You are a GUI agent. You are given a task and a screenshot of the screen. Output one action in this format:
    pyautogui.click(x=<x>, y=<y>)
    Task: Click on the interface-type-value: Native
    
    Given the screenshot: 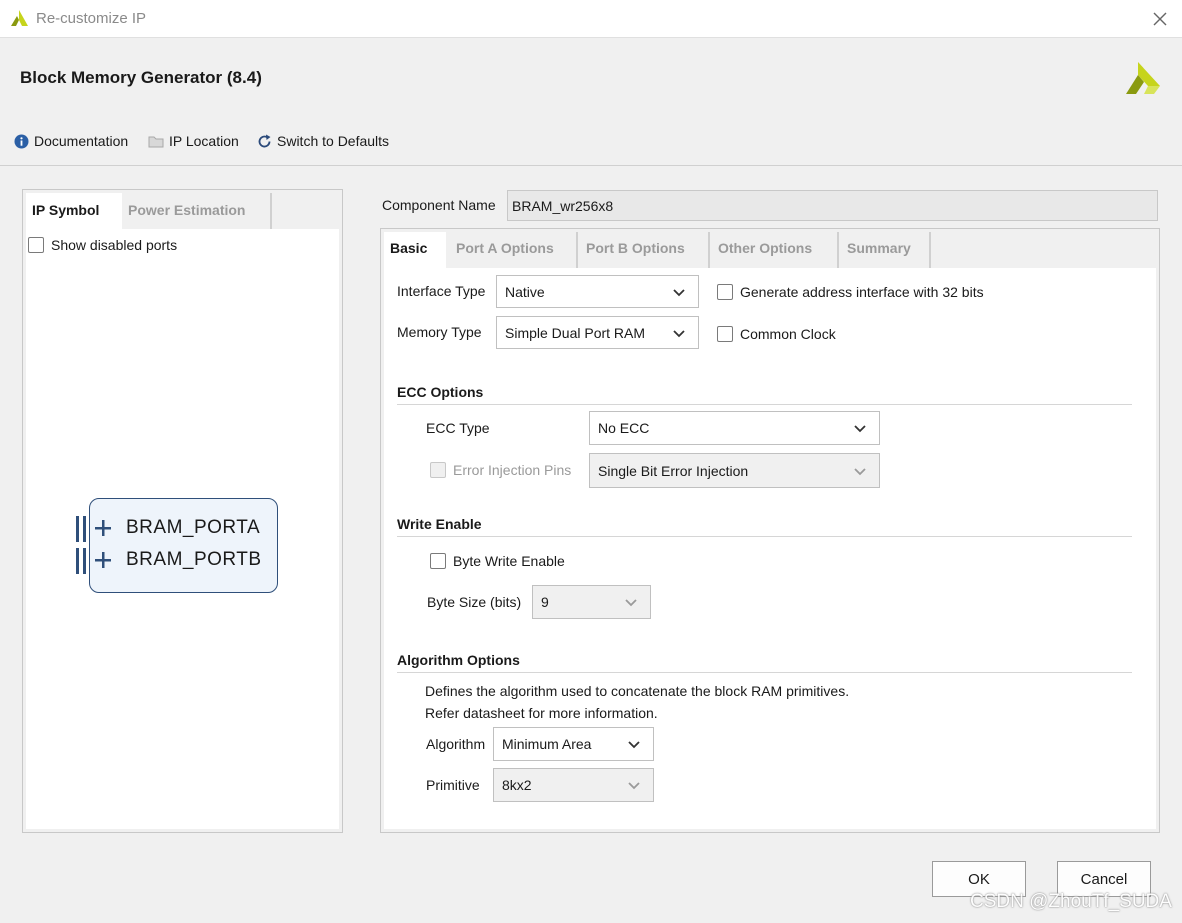 What is the action you would take?
    pyautogui.click(x=525, y=291)
    